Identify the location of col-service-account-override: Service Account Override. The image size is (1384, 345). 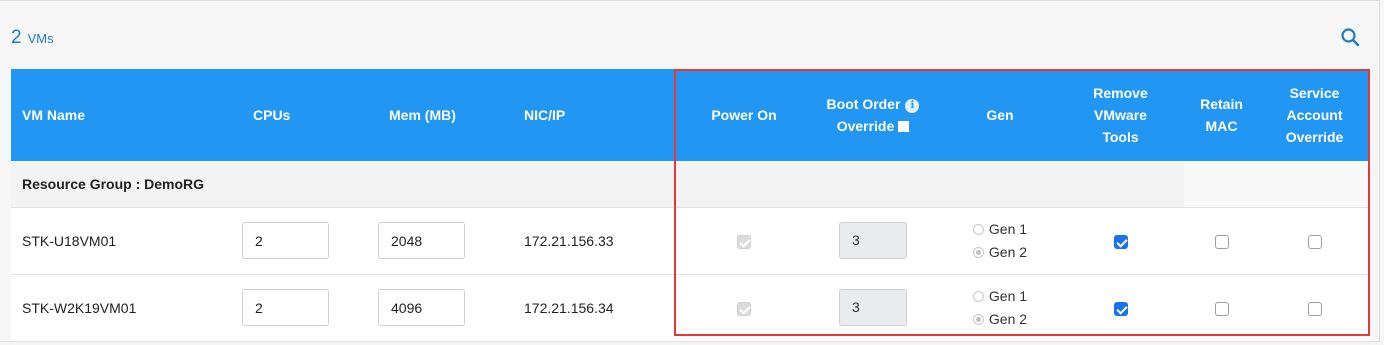
(1314, 115).